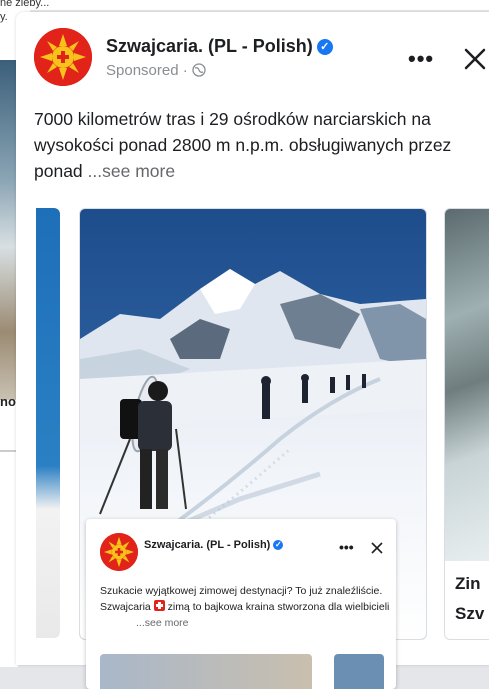 Image resolution: width=489 pixels, height=689 pixels. I want to click on mini-page-avatar, so click(119, 552).